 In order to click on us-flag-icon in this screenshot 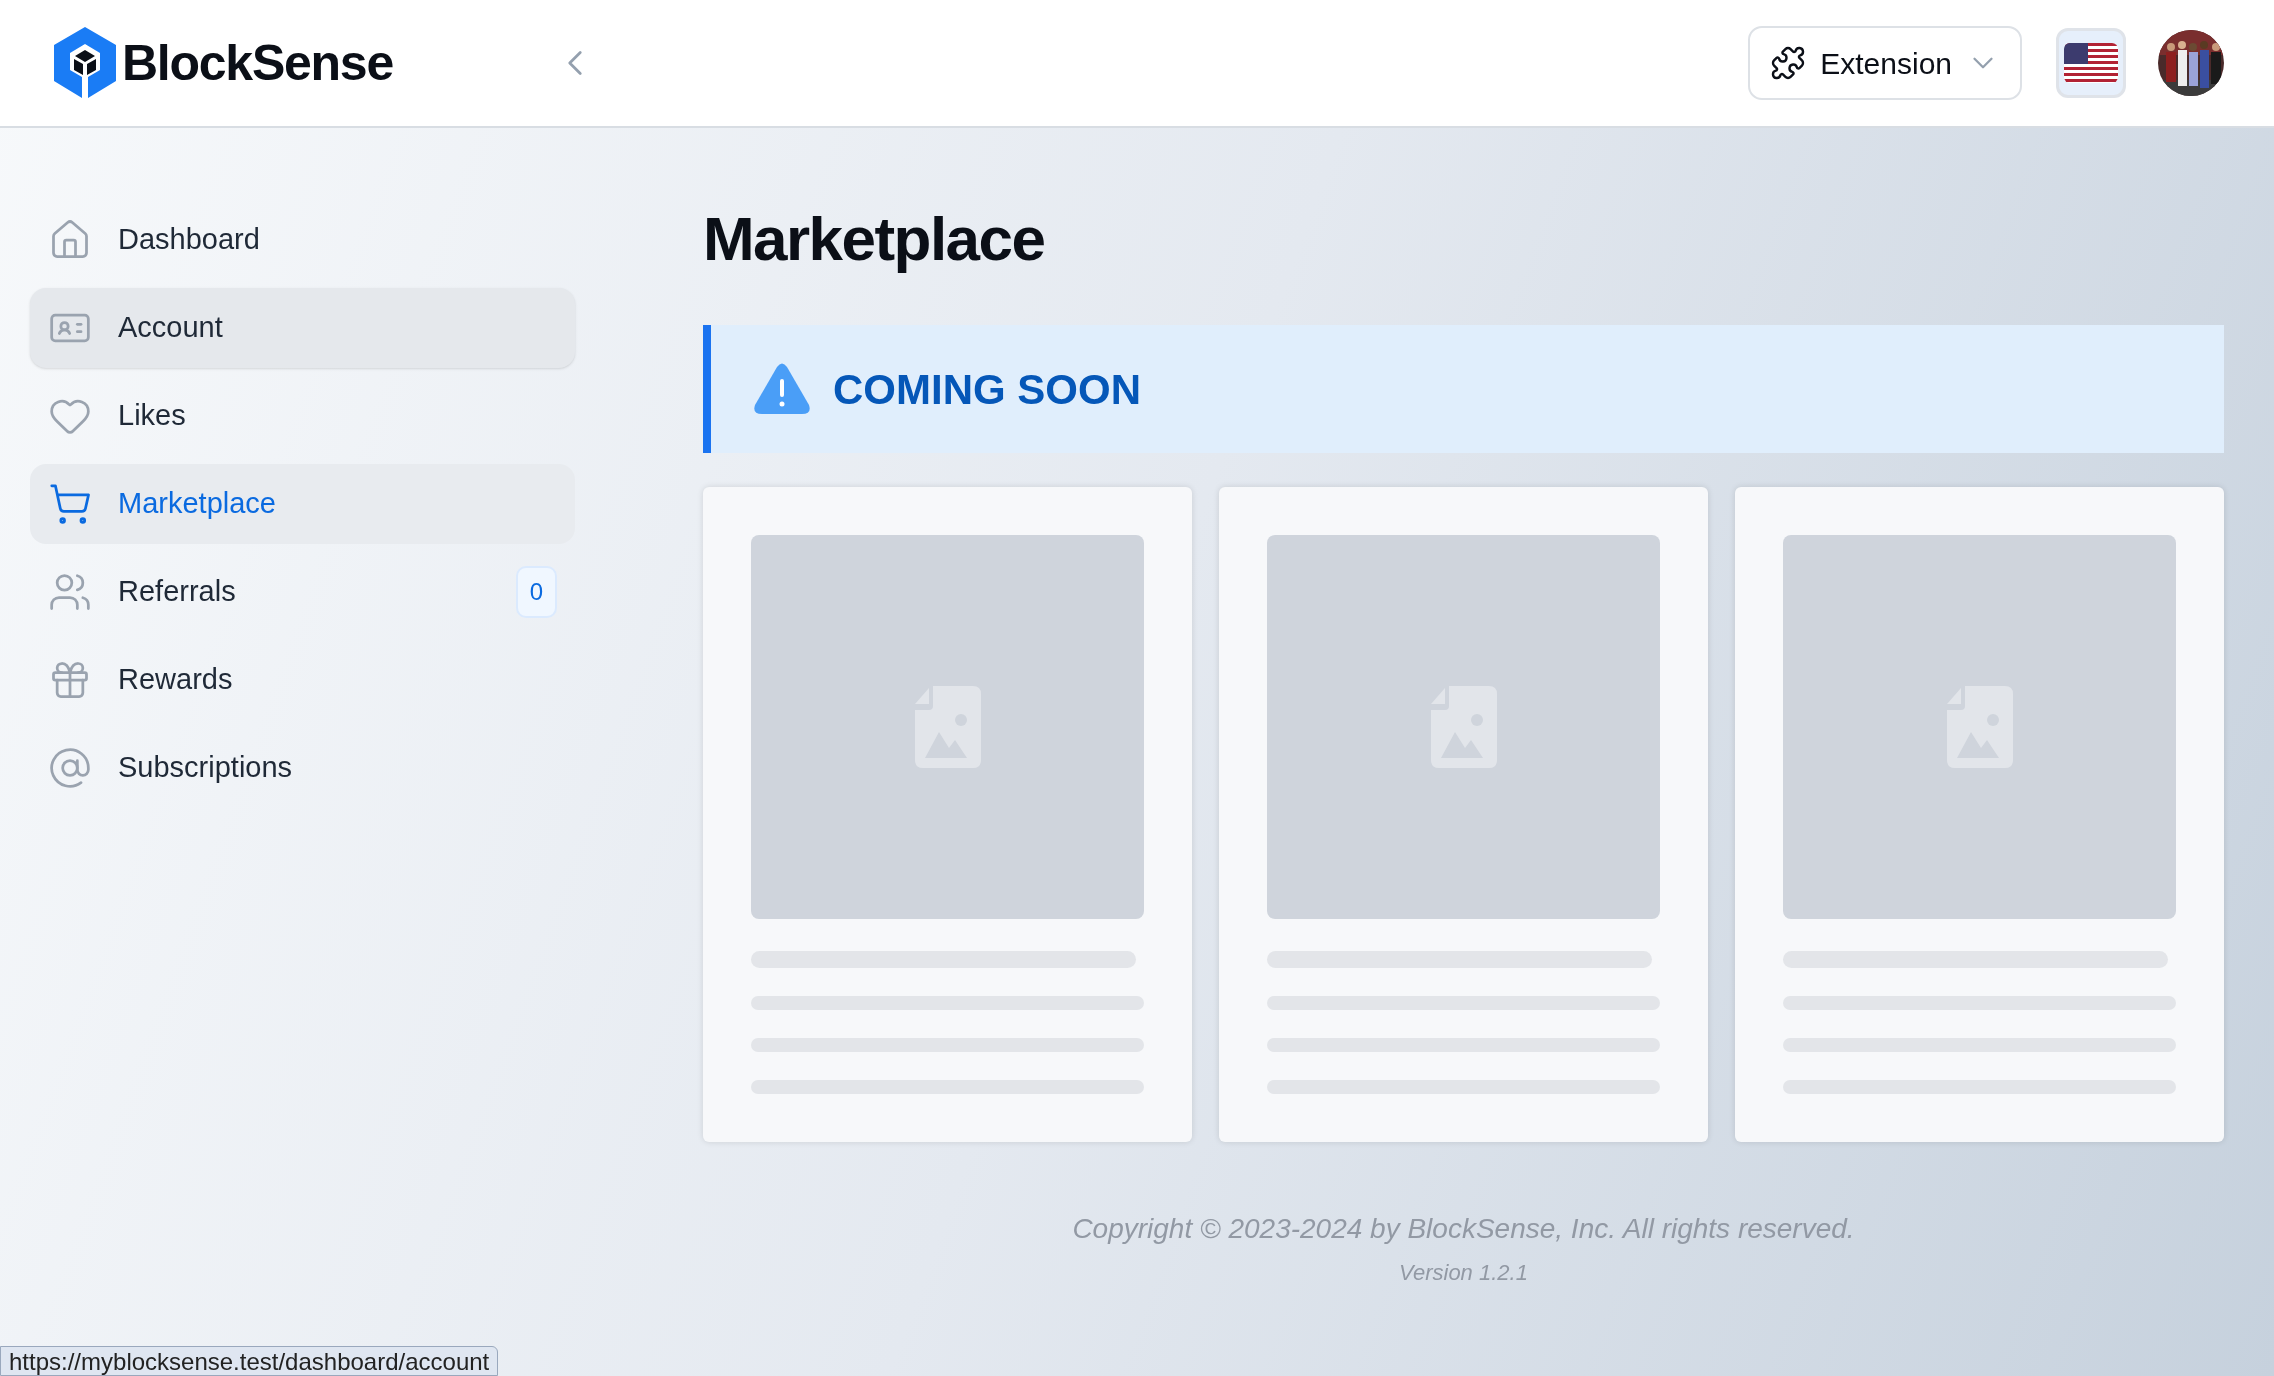, I will do `click(2091, 63)`.